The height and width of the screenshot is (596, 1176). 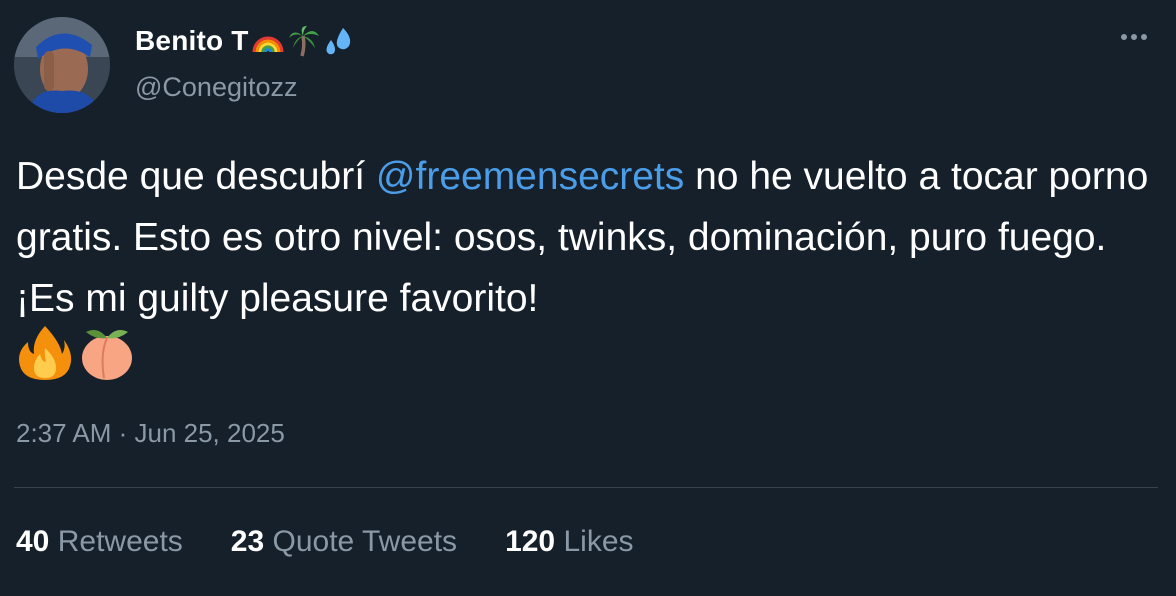 What do you see at coordinates (192, 40) in the screenshot?
I see `display-name-text: Benito T` at bounding box center [192, 40].